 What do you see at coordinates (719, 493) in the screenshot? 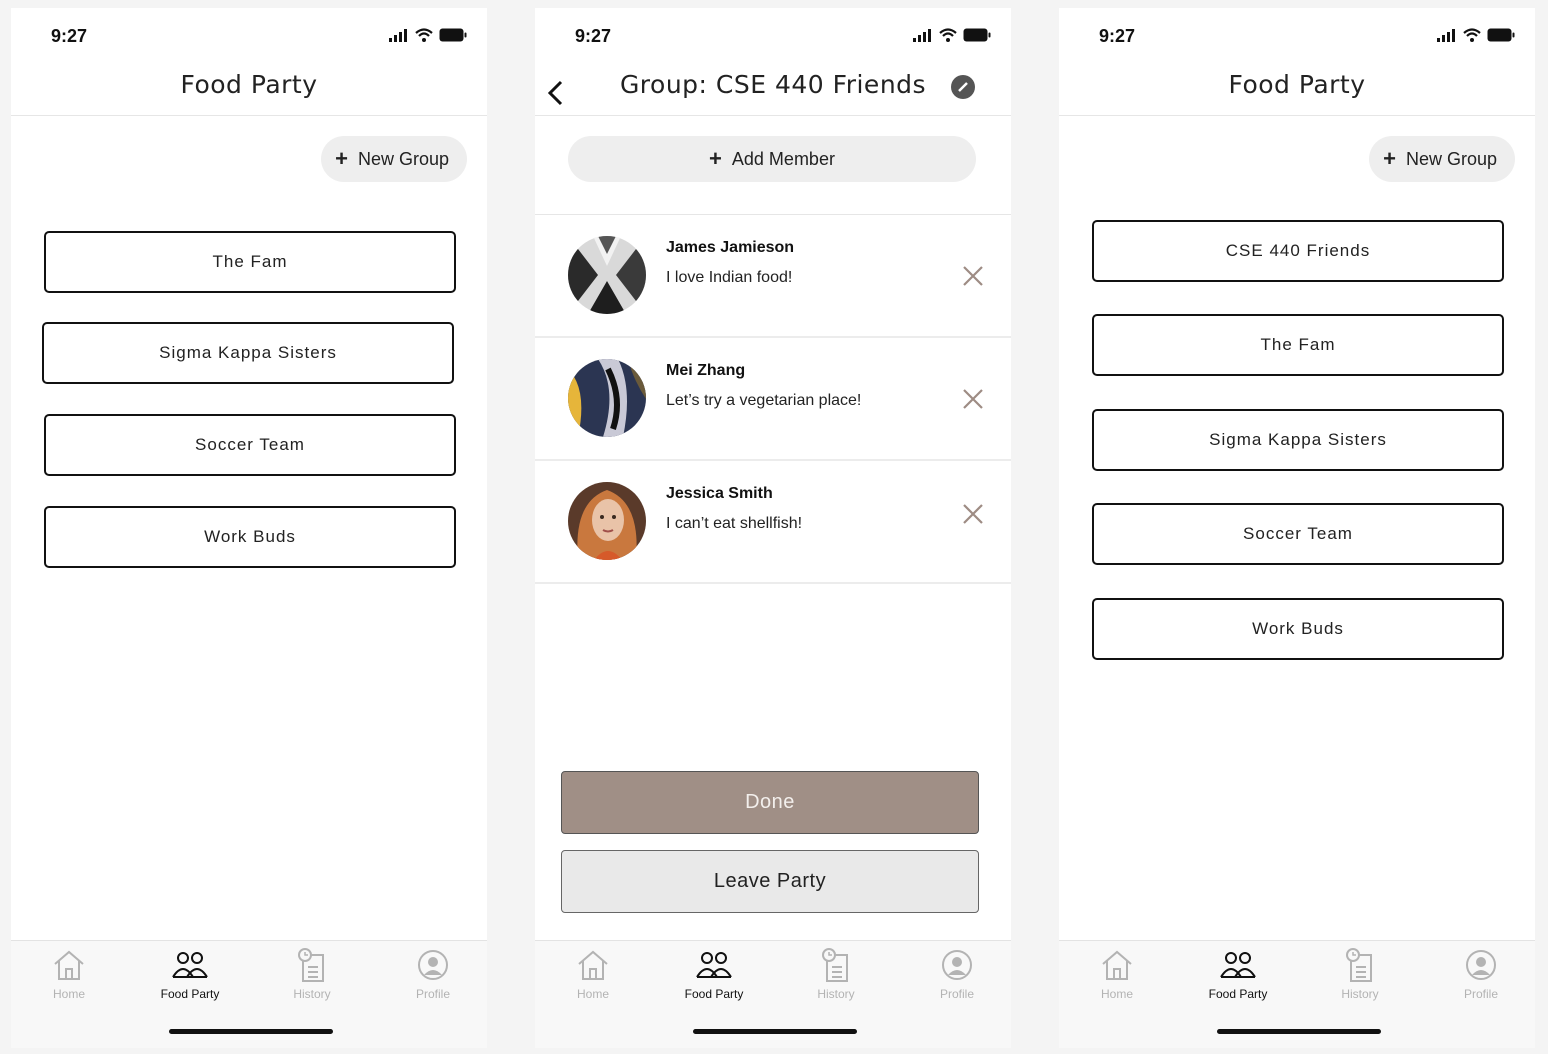
I see `member-name: Jessica Smith` at bounding box center [719, 493].